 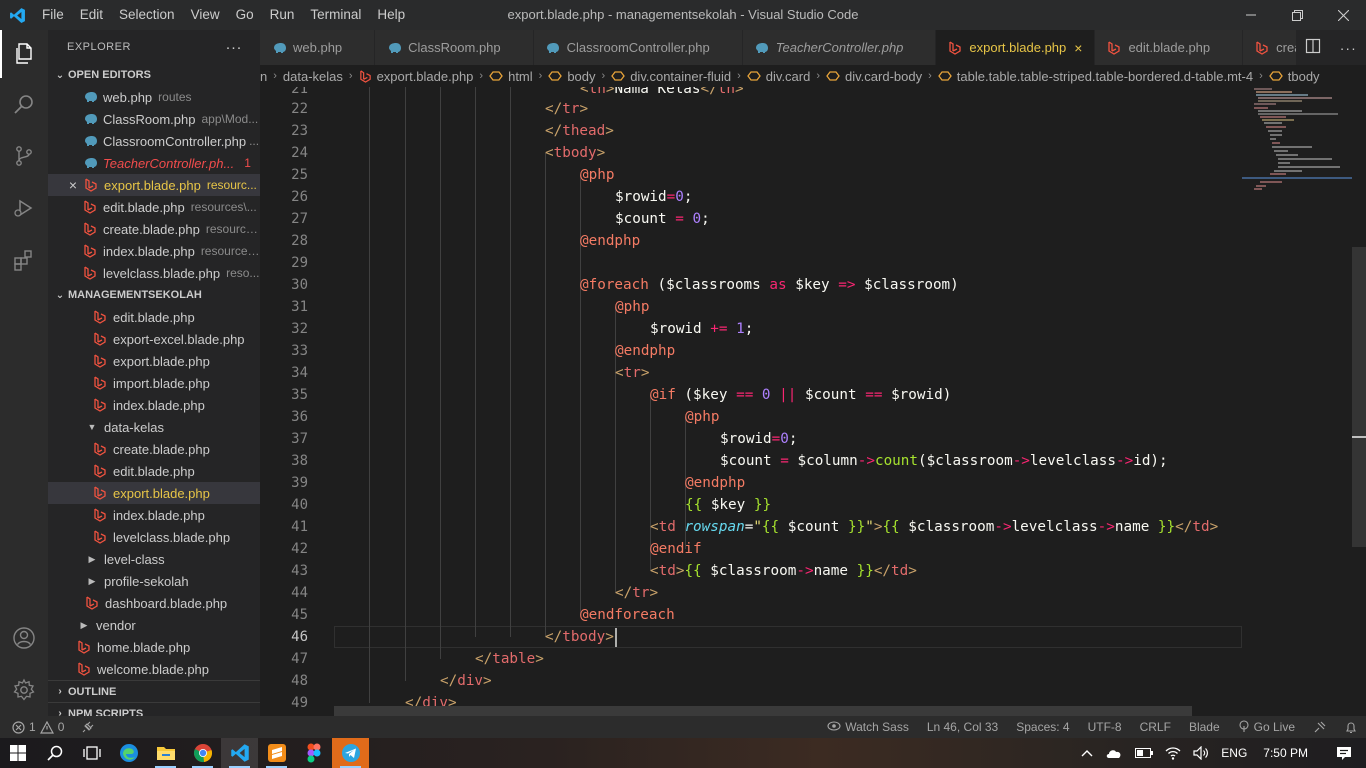 What do you see at coordinates (24, 260) in the screenshot?
I see `extensions-icon` at bounding box center [24, 260].